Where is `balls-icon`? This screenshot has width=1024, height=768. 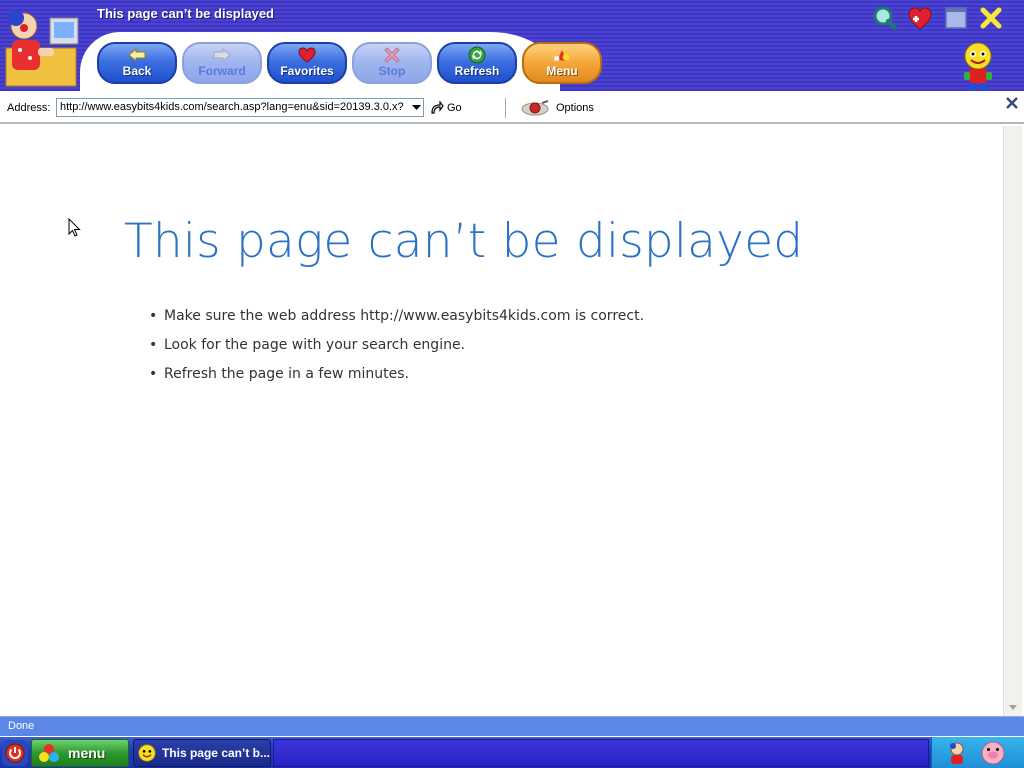 balls-icon is located at coordinates (49, 753).